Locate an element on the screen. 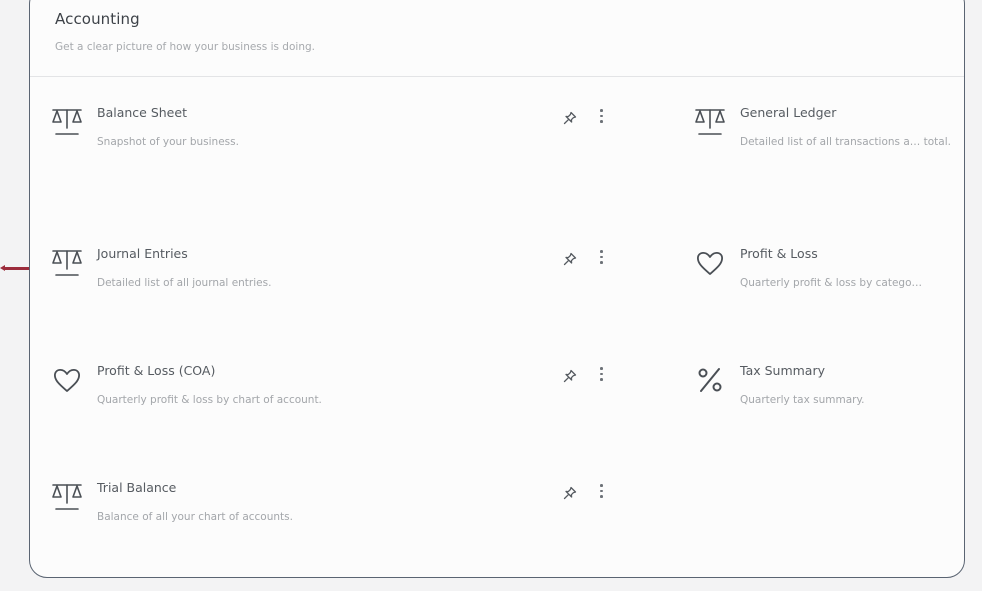  report-description: Snapshot of your business. is located at coordinates (168, 142).